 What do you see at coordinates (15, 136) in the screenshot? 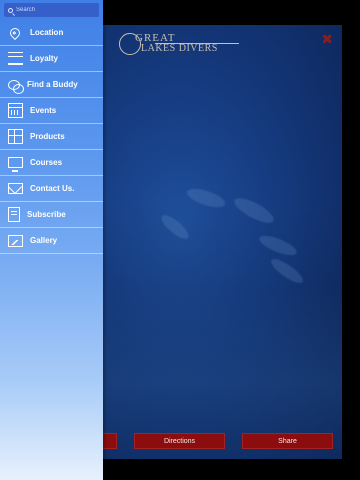
I see `products-grid-icon` at bounding box center [15, 136].